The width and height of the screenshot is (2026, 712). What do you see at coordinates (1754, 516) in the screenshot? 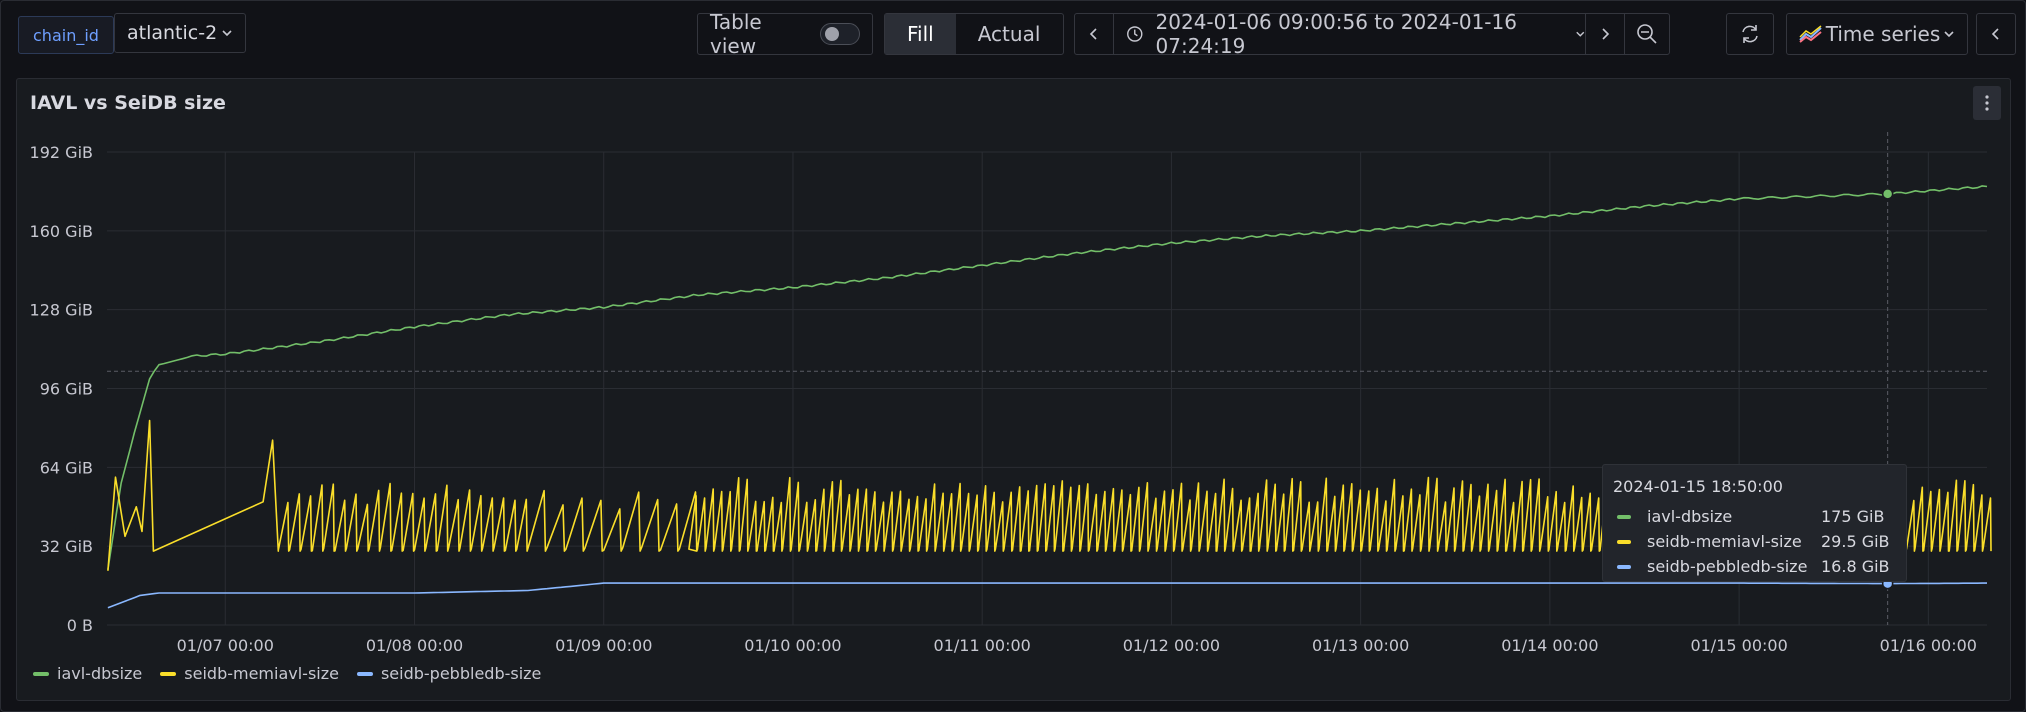
I see `tooltip-row: iavl-dbsize 175 GiB` at bounding box center [1754, 516].